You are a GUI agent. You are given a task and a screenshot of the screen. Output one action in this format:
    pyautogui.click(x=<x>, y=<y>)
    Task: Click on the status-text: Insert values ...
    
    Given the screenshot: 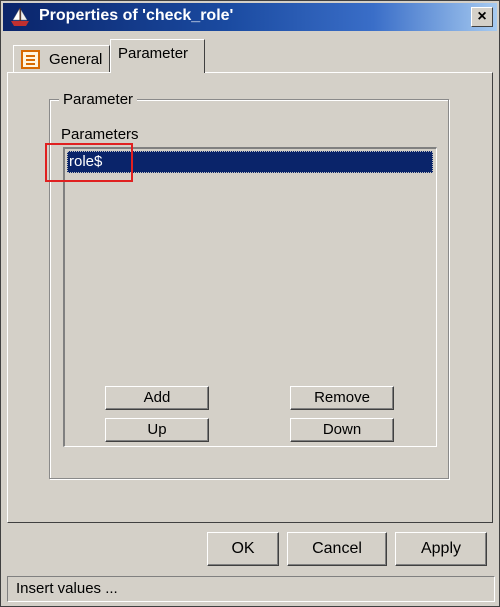 What is the action you would take?
    pyautogui.click(x=67, y=588)
    